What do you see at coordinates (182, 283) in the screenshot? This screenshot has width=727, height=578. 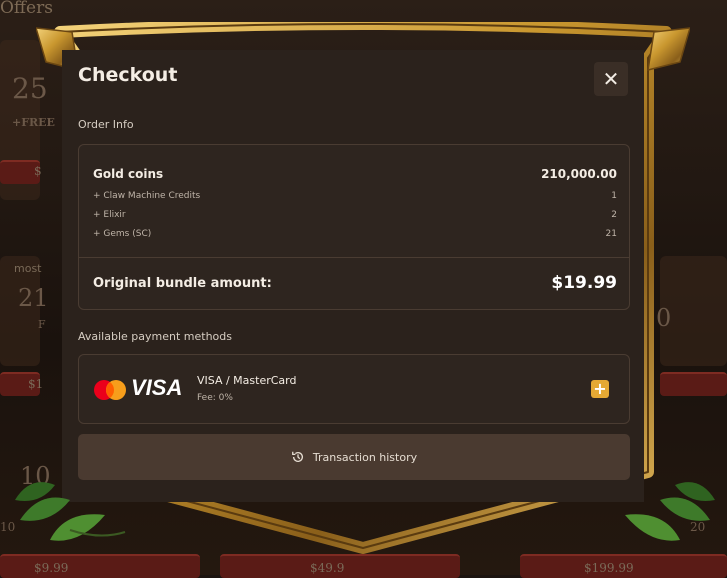 I see `total-label: Original bundle amount:` at bounding box center [182, 283].